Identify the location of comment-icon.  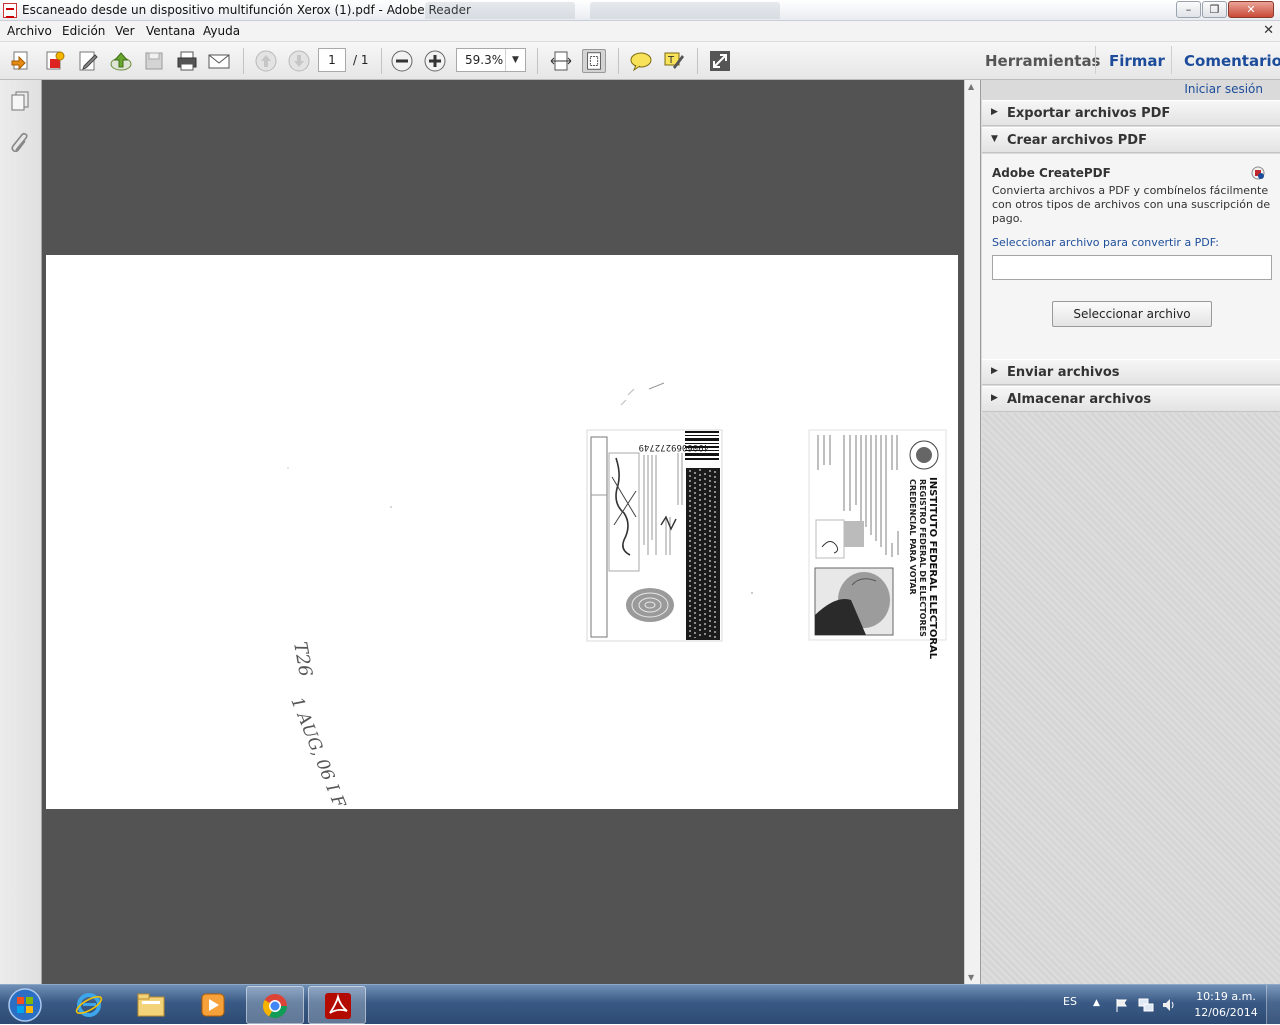
(641, 61).